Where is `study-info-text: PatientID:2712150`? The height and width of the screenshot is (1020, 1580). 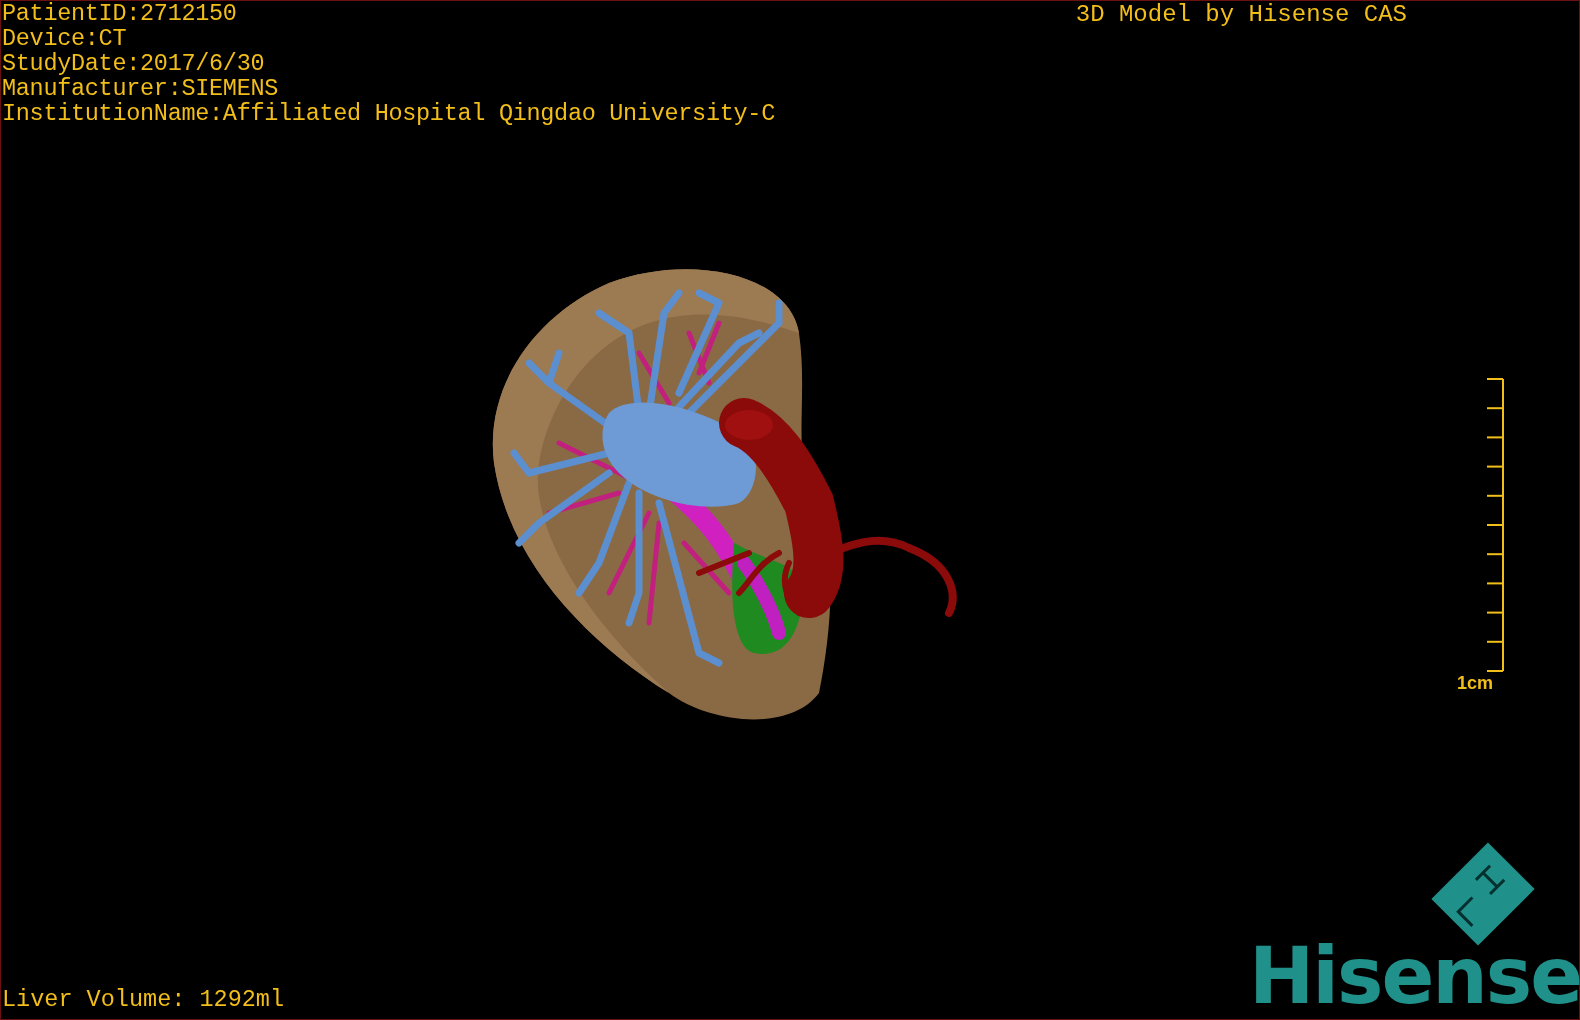 study-info-text: PatientID:2712150 is located at coordinates (120, 13).